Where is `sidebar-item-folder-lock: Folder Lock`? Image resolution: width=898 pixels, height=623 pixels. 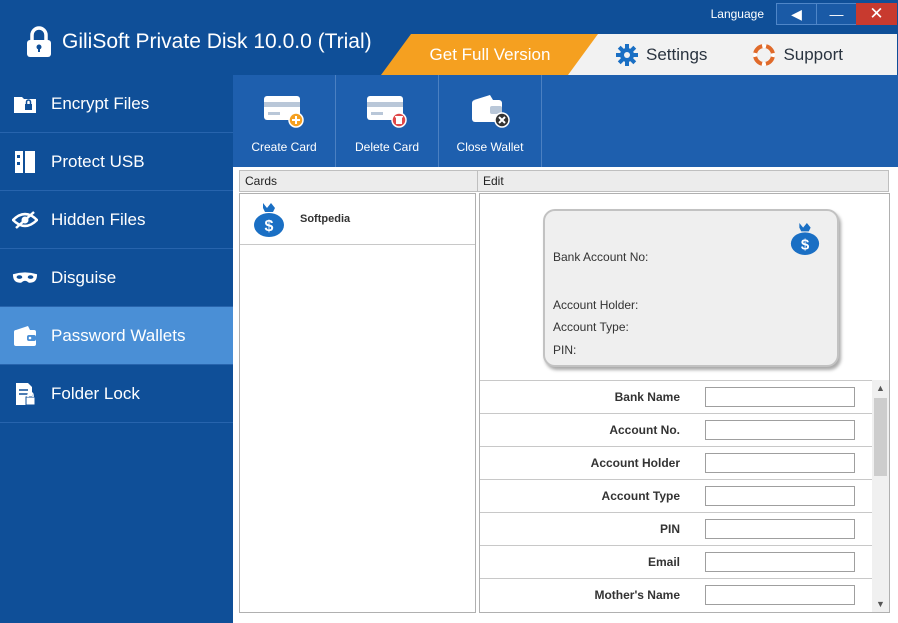 sidebar-item-folder-lock: Folder Lock is located at coordinates (116, 394).